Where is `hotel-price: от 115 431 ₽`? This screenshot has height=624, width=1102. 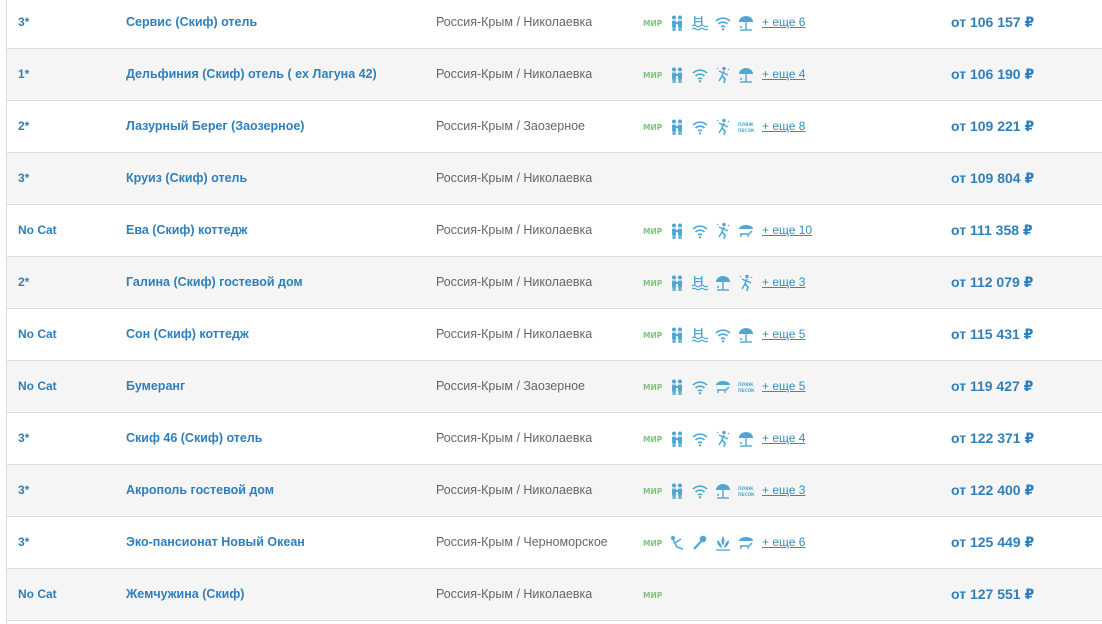
hotel-price: от 115 431 ₽ is located at coordinates (992, 334).